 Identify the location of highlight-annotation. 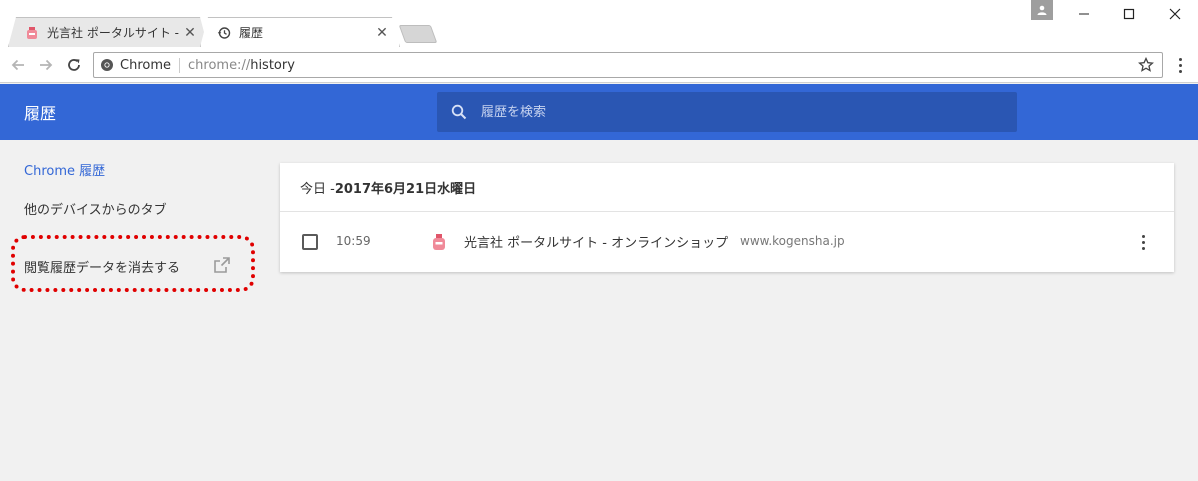
(133, 263).